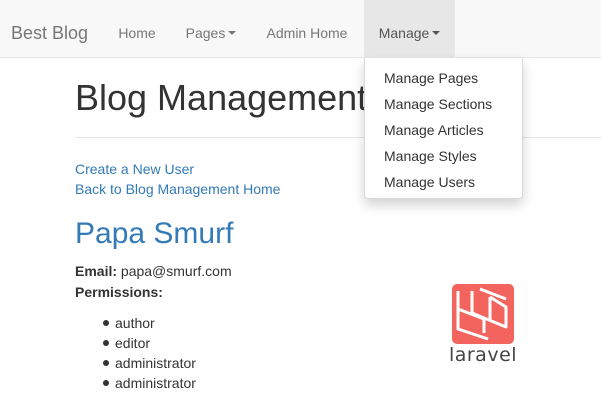 The image size is (601, 401). I want to click on menu-item-manage-sections: Manage Sections, so click(443, 104).